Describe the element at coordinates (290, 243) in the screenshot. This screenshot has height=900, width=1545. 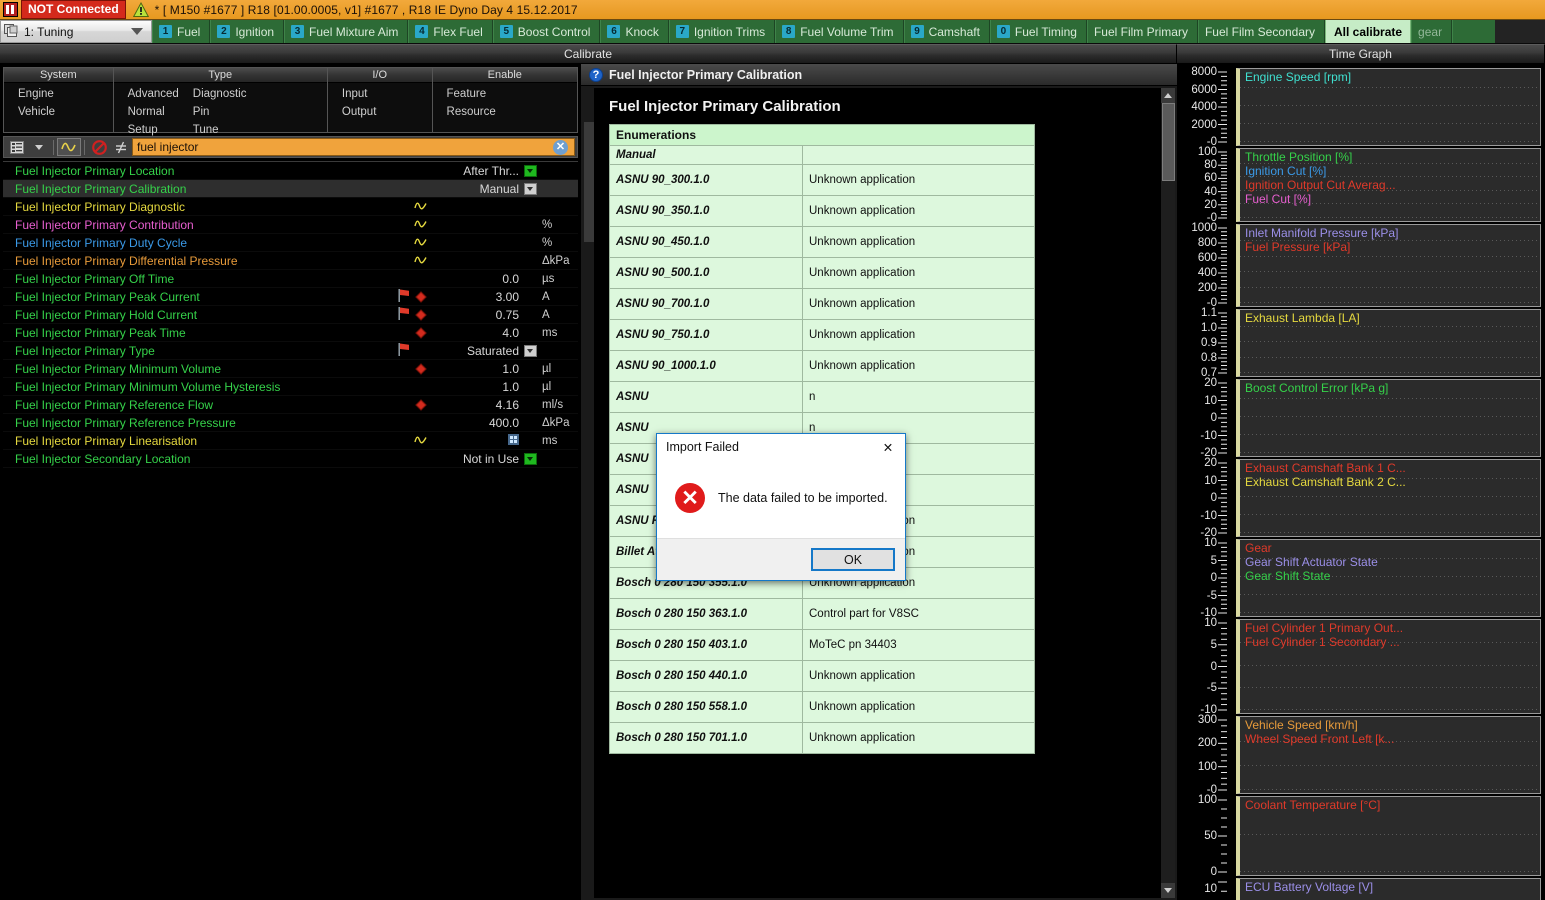
I see `parameter-row: Fuel Injector Primary Duty Cycle%` at that location.